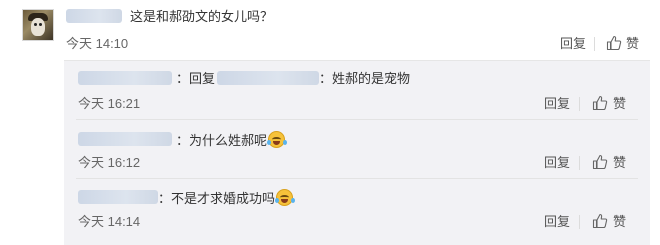 The height and width of the screenshot is (245, 660). I want to click on reply-text-content: ：为什么姓郝呢, so click(222, 140).